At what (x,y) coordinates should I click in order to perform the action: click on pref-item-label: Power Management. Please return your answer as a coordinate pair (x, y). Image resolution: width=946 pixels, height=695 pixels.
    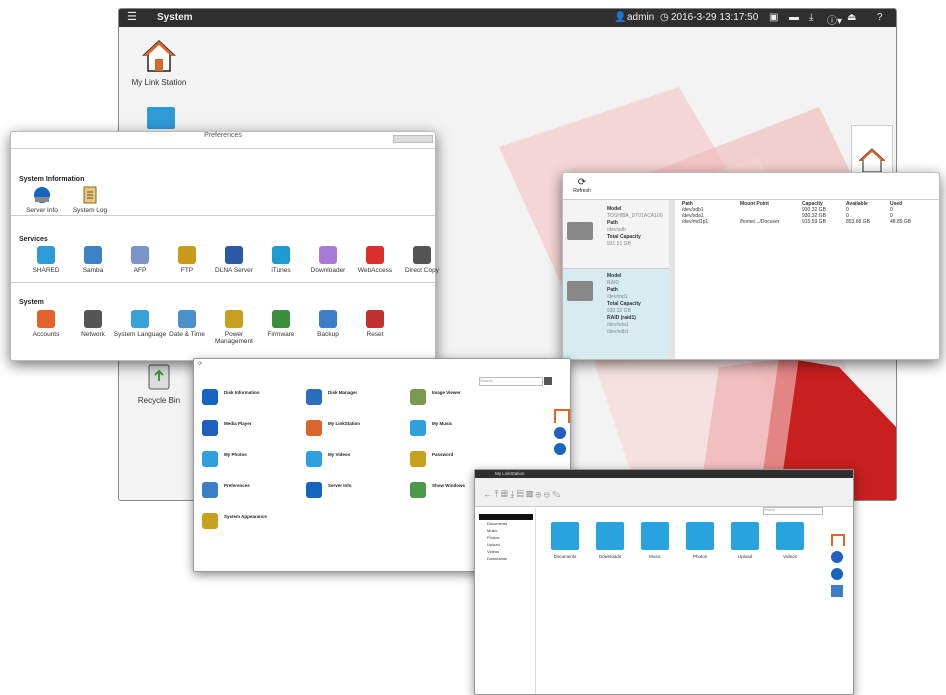
    Looking at the image, I should click on (234, 338).